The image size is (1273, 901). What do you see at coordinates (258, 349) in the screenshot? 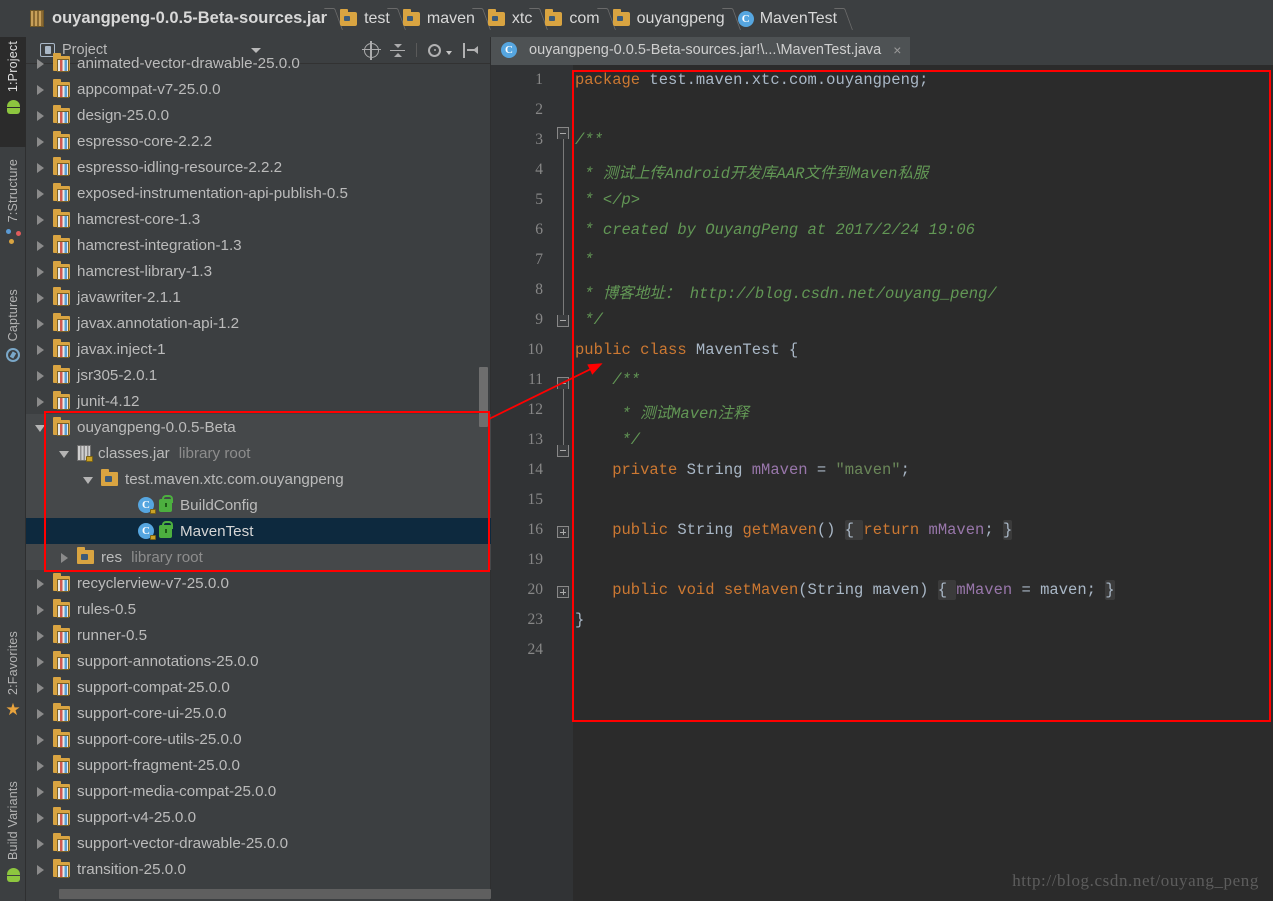
I see `tree-item-javax-inject-1: javax.inject-1` at bounding box center [258, 349].